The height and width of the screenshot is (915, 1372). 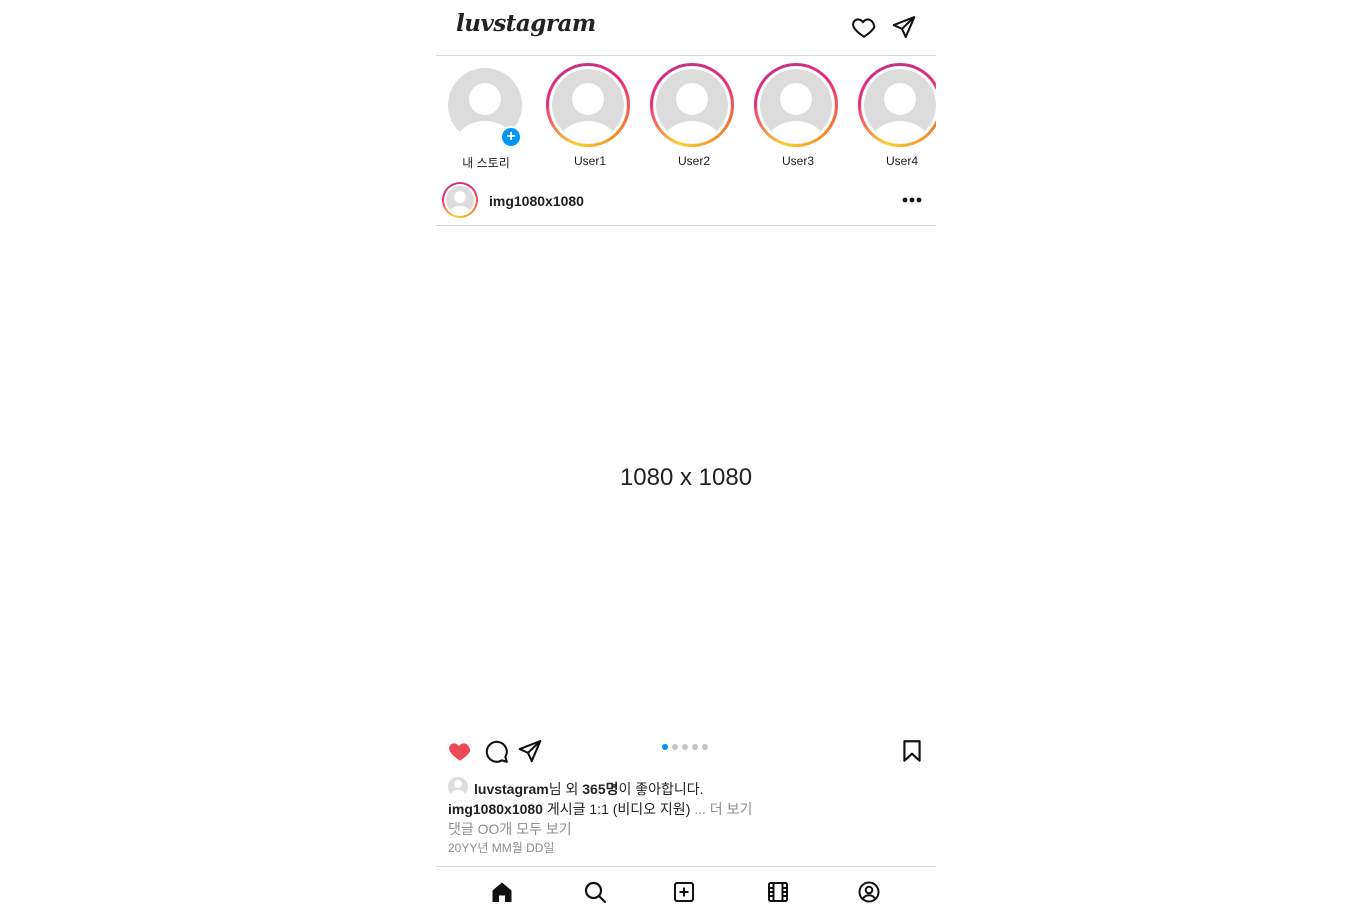 What do you see at coordinates (526, 23) in the screenshot?
I see `app-logo: luvstagram` at bounding box center [526, 23].